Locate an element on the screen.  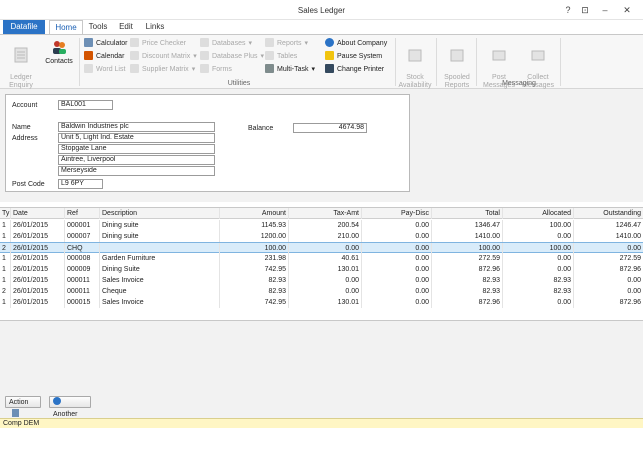
discount-matrix-button: Discount Matrix ▾ is located at coordinates (163, 56).